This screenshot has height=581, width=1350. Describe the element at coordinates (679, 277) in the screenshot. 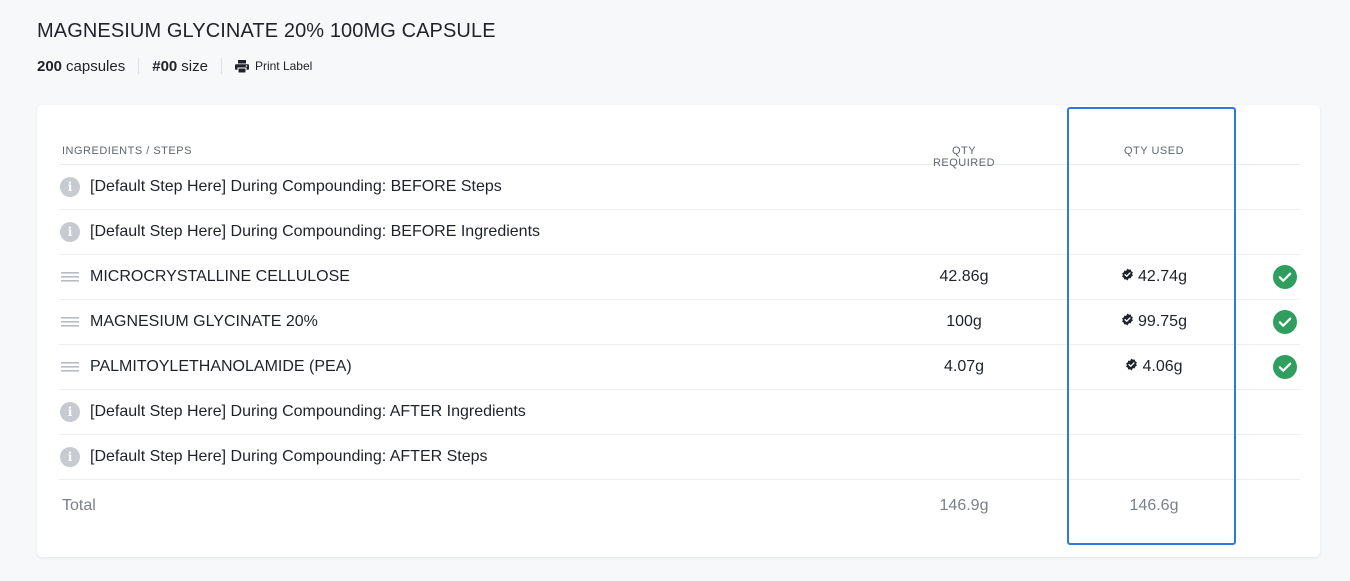

I see `ingredient-row: MICROCRYSTALLINE CELLULOSE 42.86g 42.74g` at that location.